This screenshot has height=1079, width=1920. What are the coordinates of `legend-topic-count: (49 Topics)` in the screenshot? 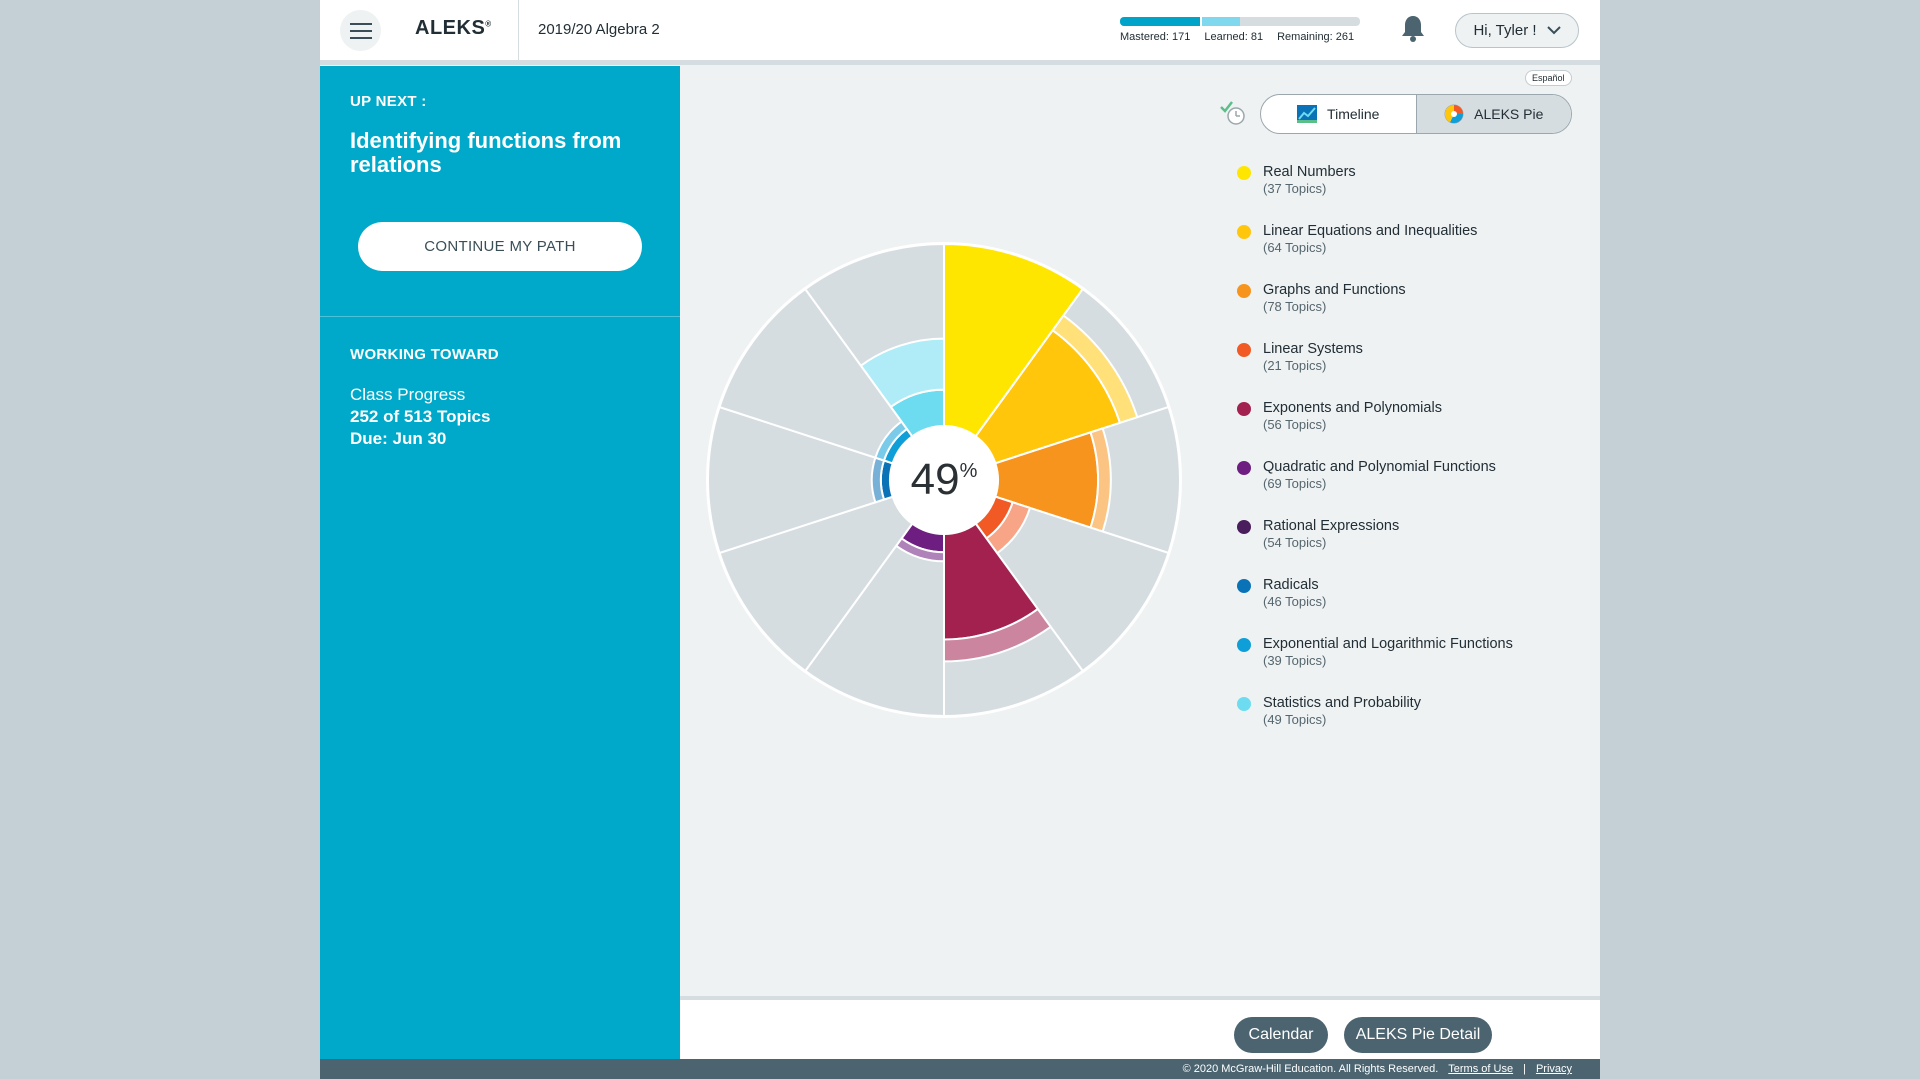 It's located at (1295, 719).